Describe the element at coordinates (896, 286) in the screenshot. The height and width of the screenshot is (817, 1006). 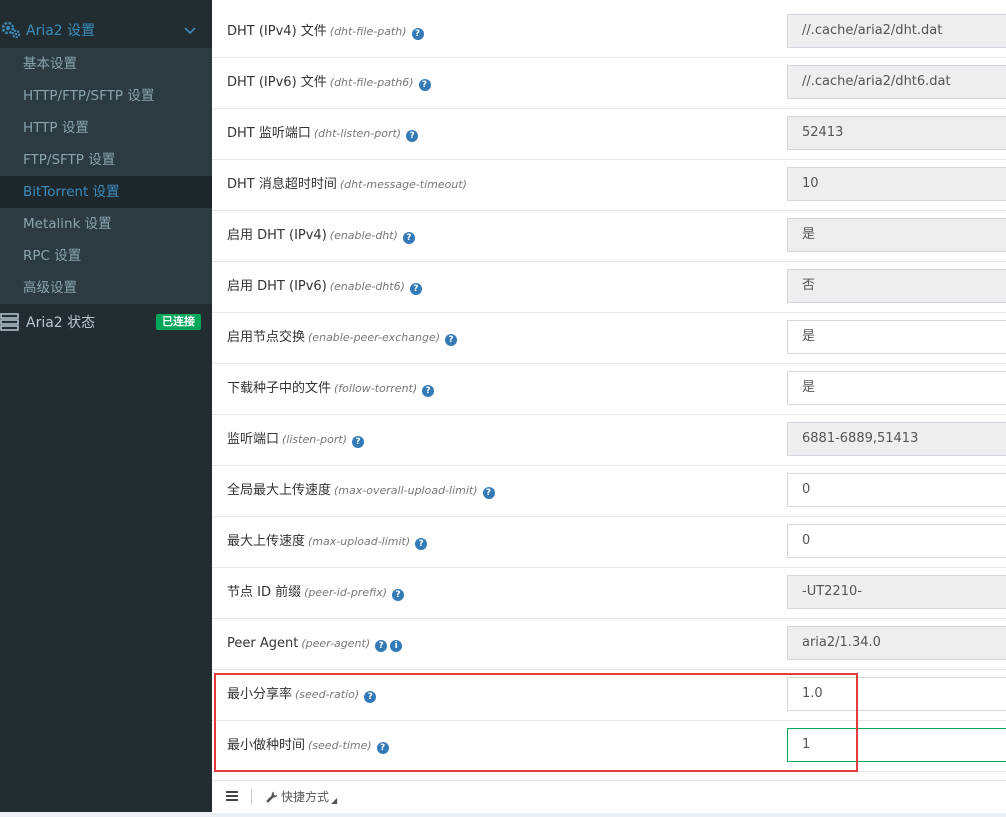
I see `setting-value-input: 否` at that location.